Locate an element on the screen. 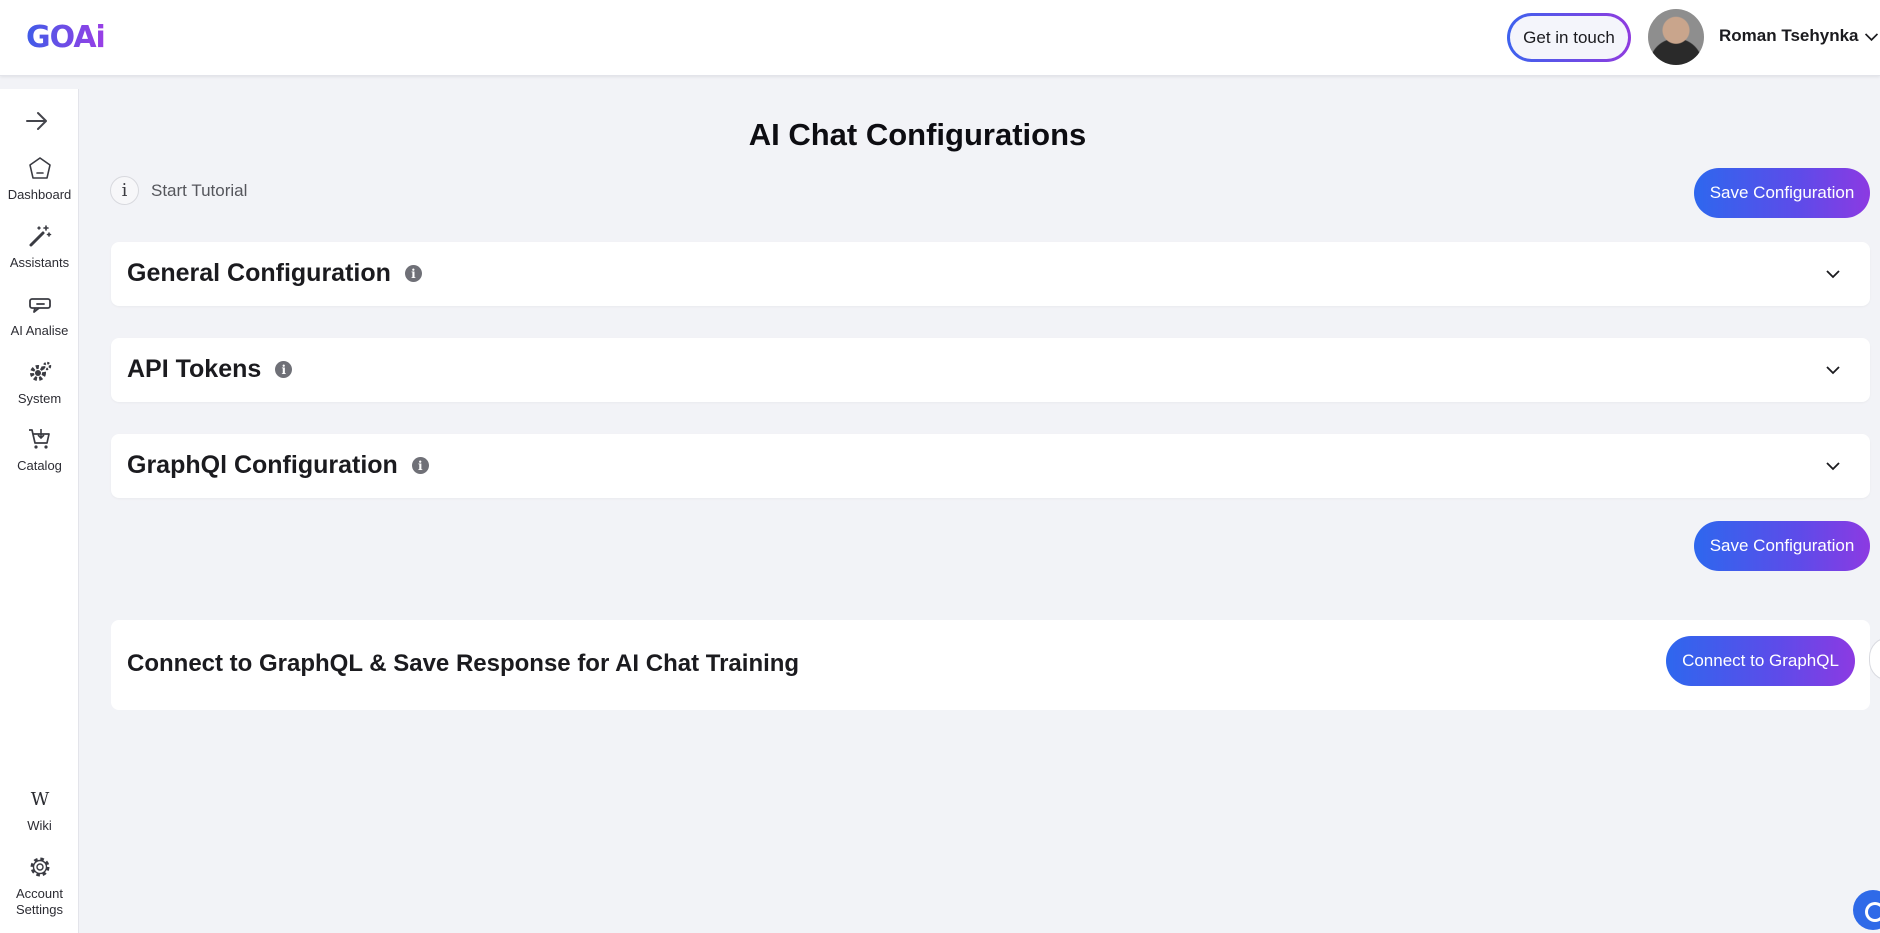 The width and height of the screenshot is (1880, 933). sidebar-item-label: Account Settings is located at coordinates (39, 901).